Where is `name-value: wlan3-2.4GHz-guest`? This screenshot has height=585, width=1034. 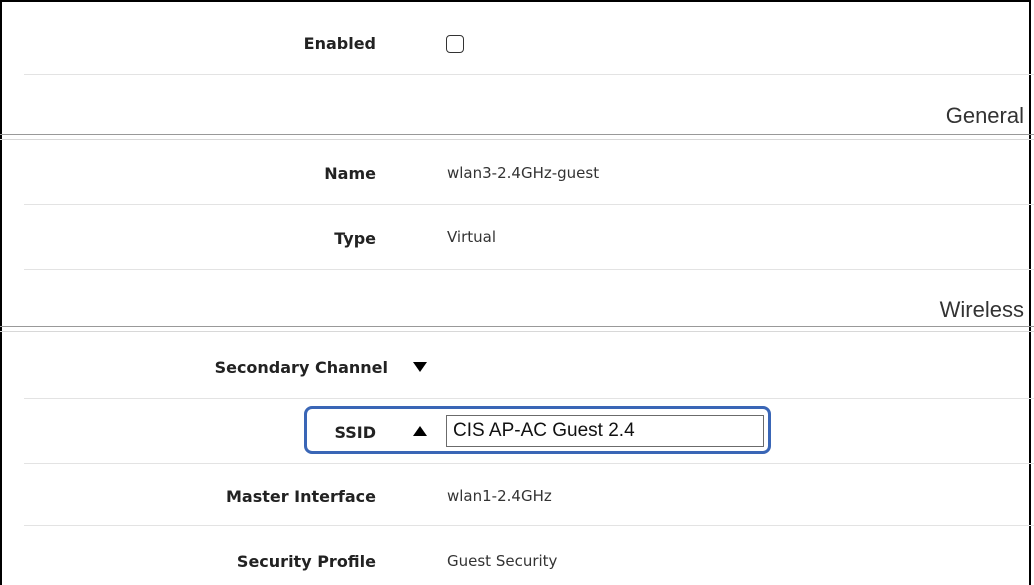
name-value: wlan3-2.4GHz-guest is located at coordinates (523, 173).